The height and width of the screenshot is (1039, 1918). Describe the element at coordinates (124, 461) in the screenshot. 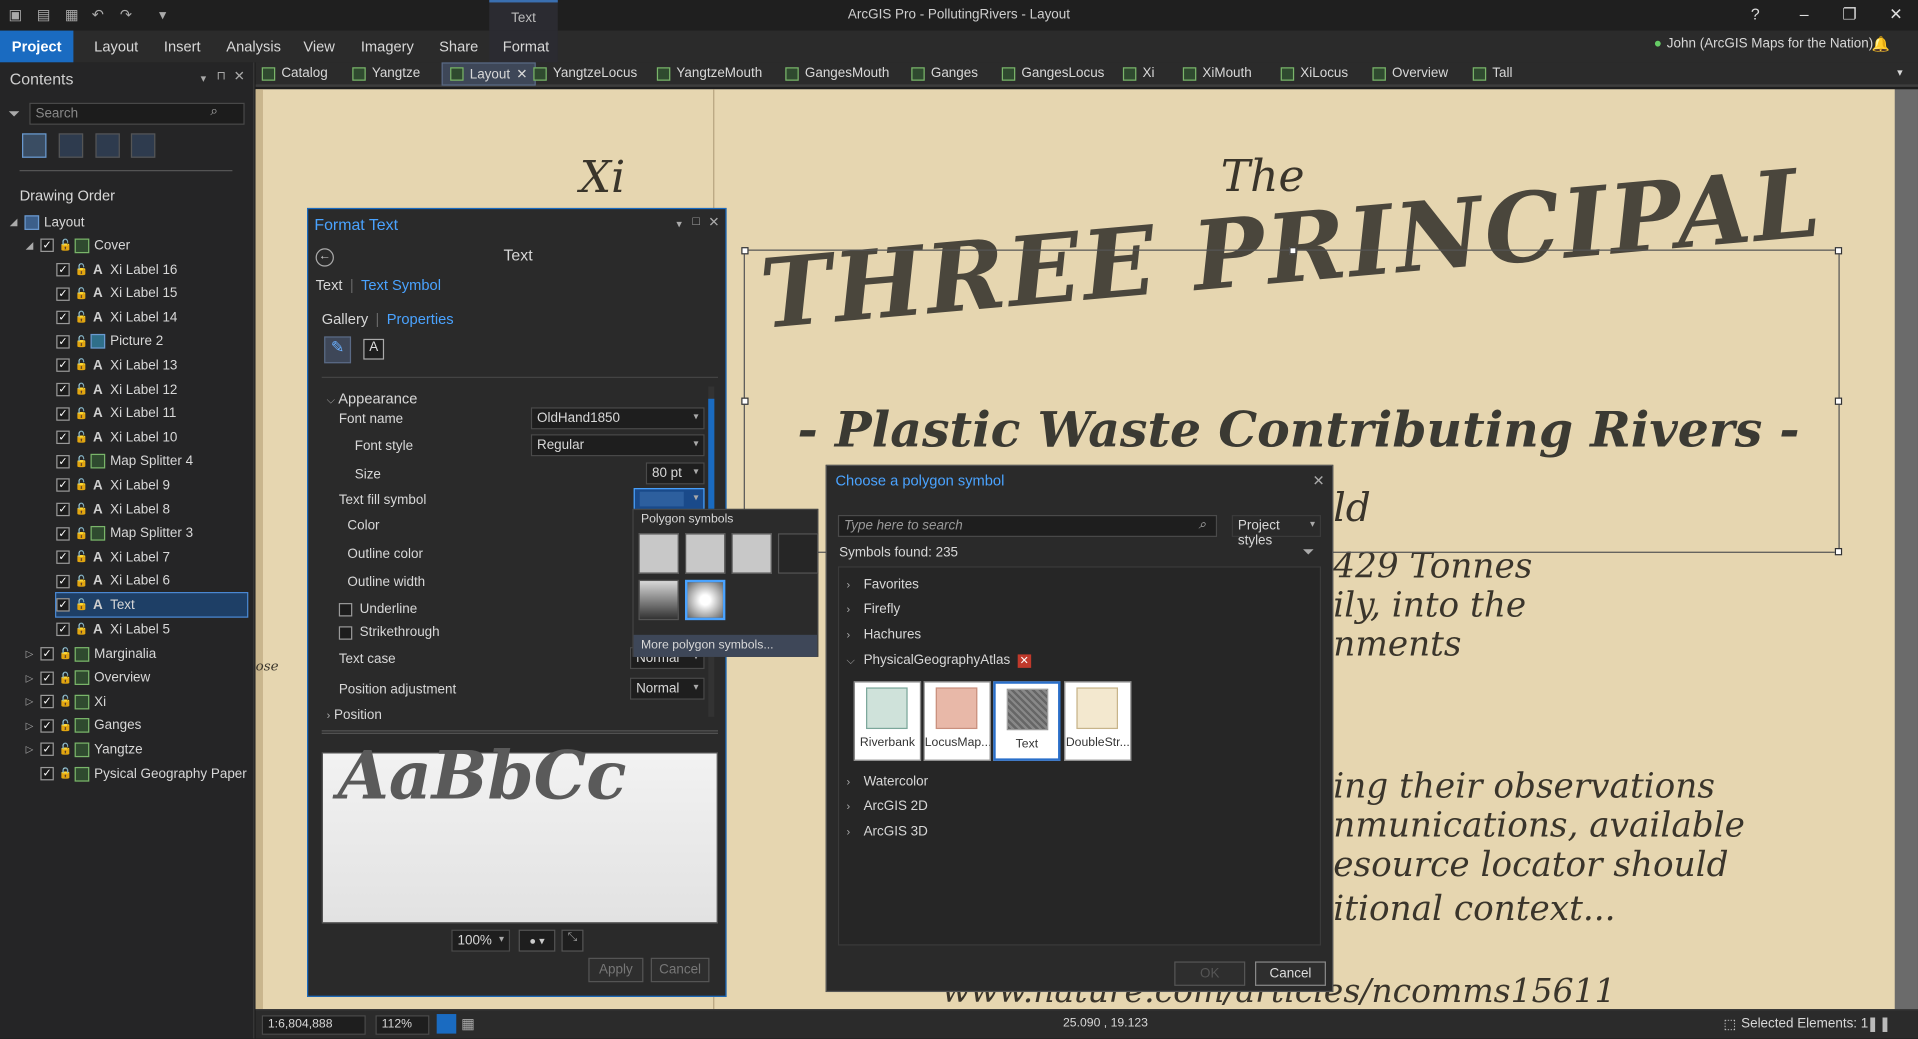

I see `tree-cover-item: ✓ 🔓 Map Splitter 4` at that location.